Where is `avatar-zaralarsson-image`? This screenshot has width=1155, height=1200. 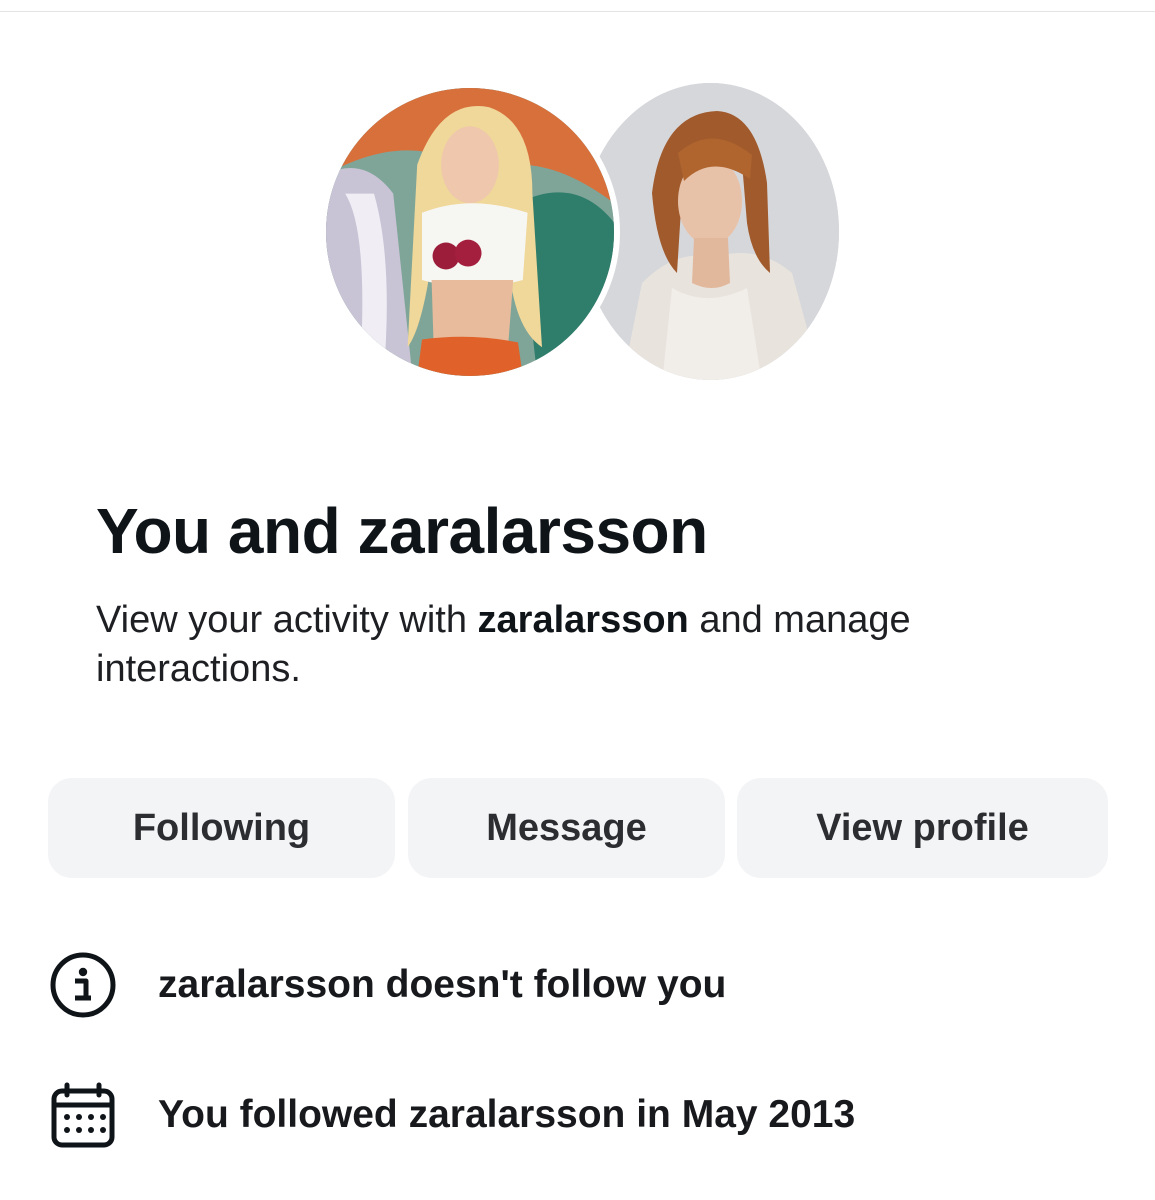 avatar-zaralarsson-image is located at coordinates (470, 232).